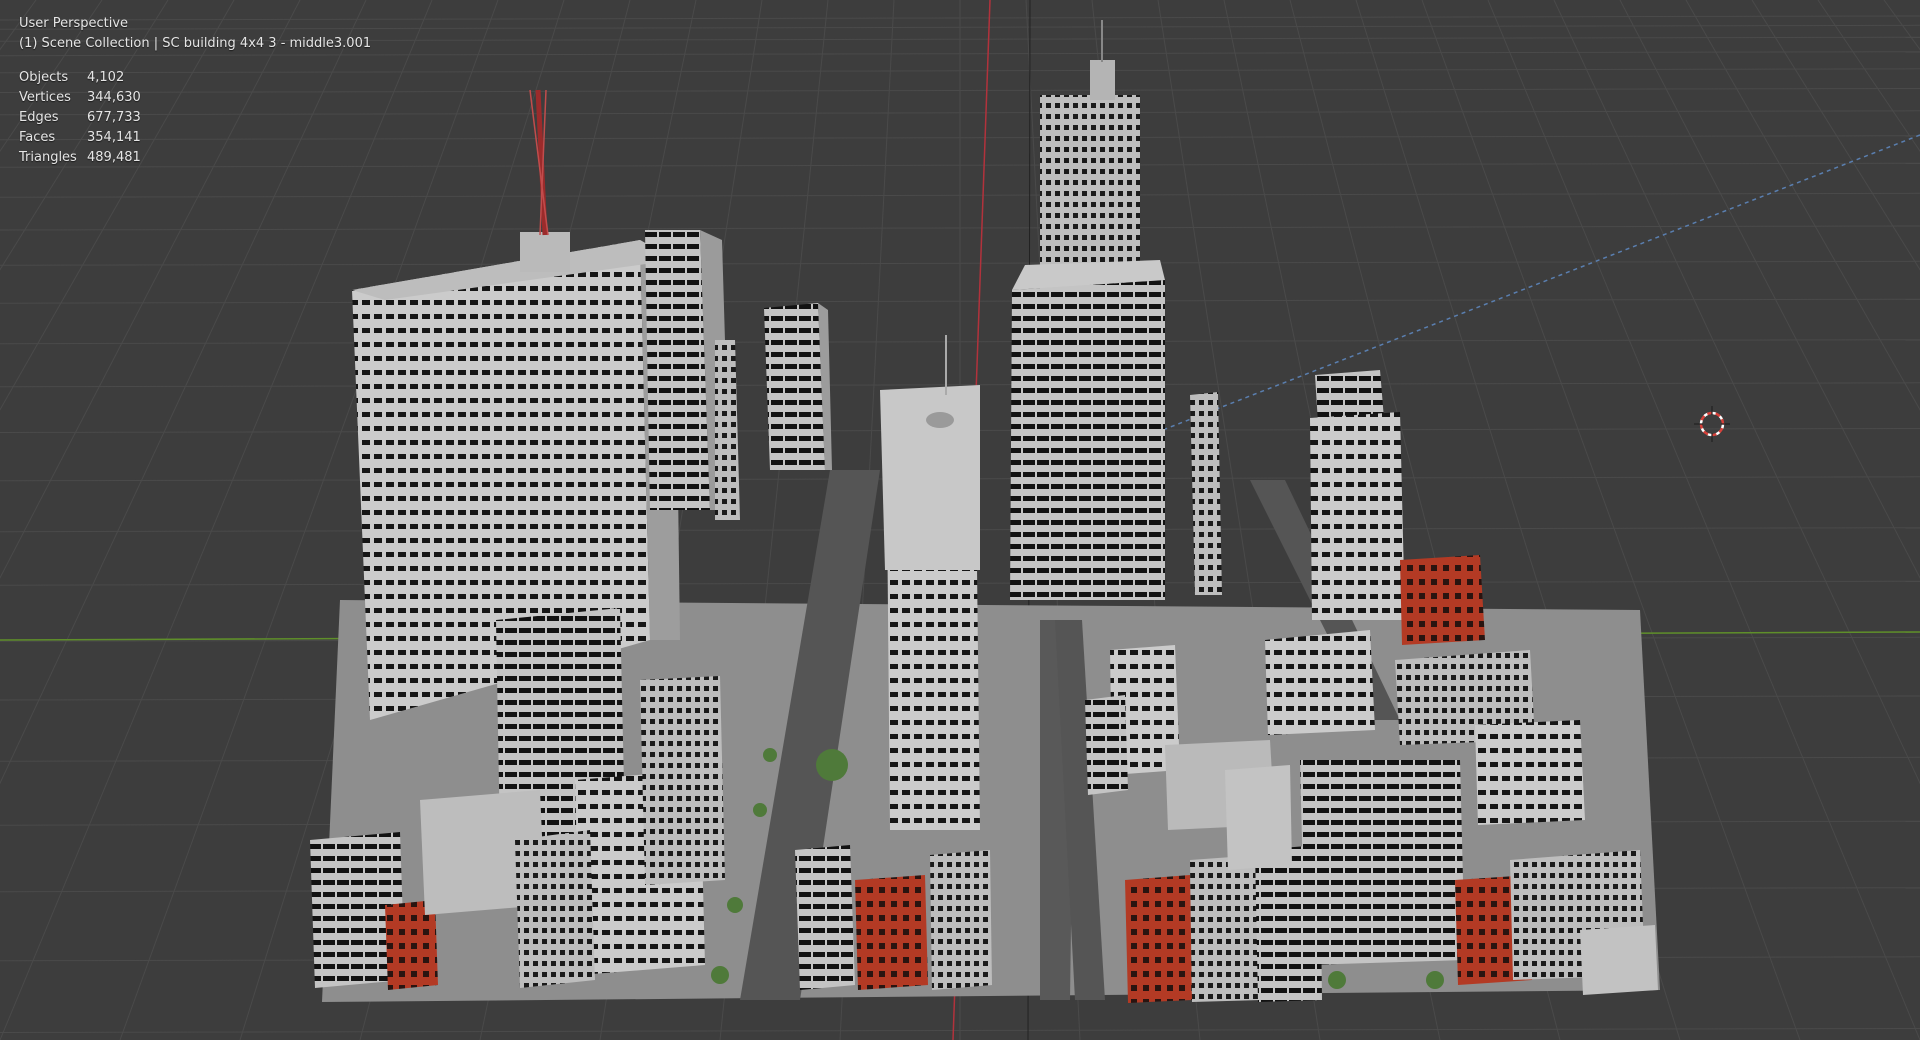  Describe the element at coordinates (930, 582) in the screenshot. I see `tower-center` at that location.